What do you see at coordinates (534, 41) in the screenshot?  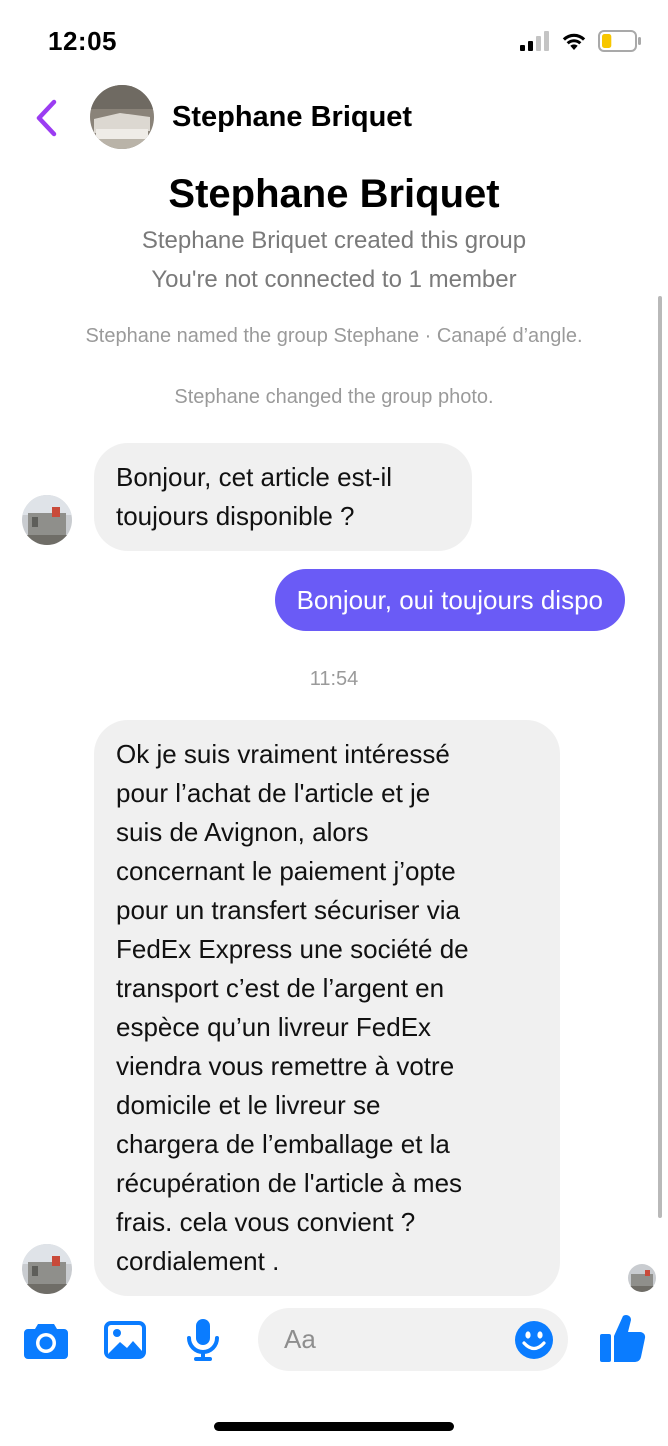 I see `cellular-signal-icon` at bounding box center [534, 41].